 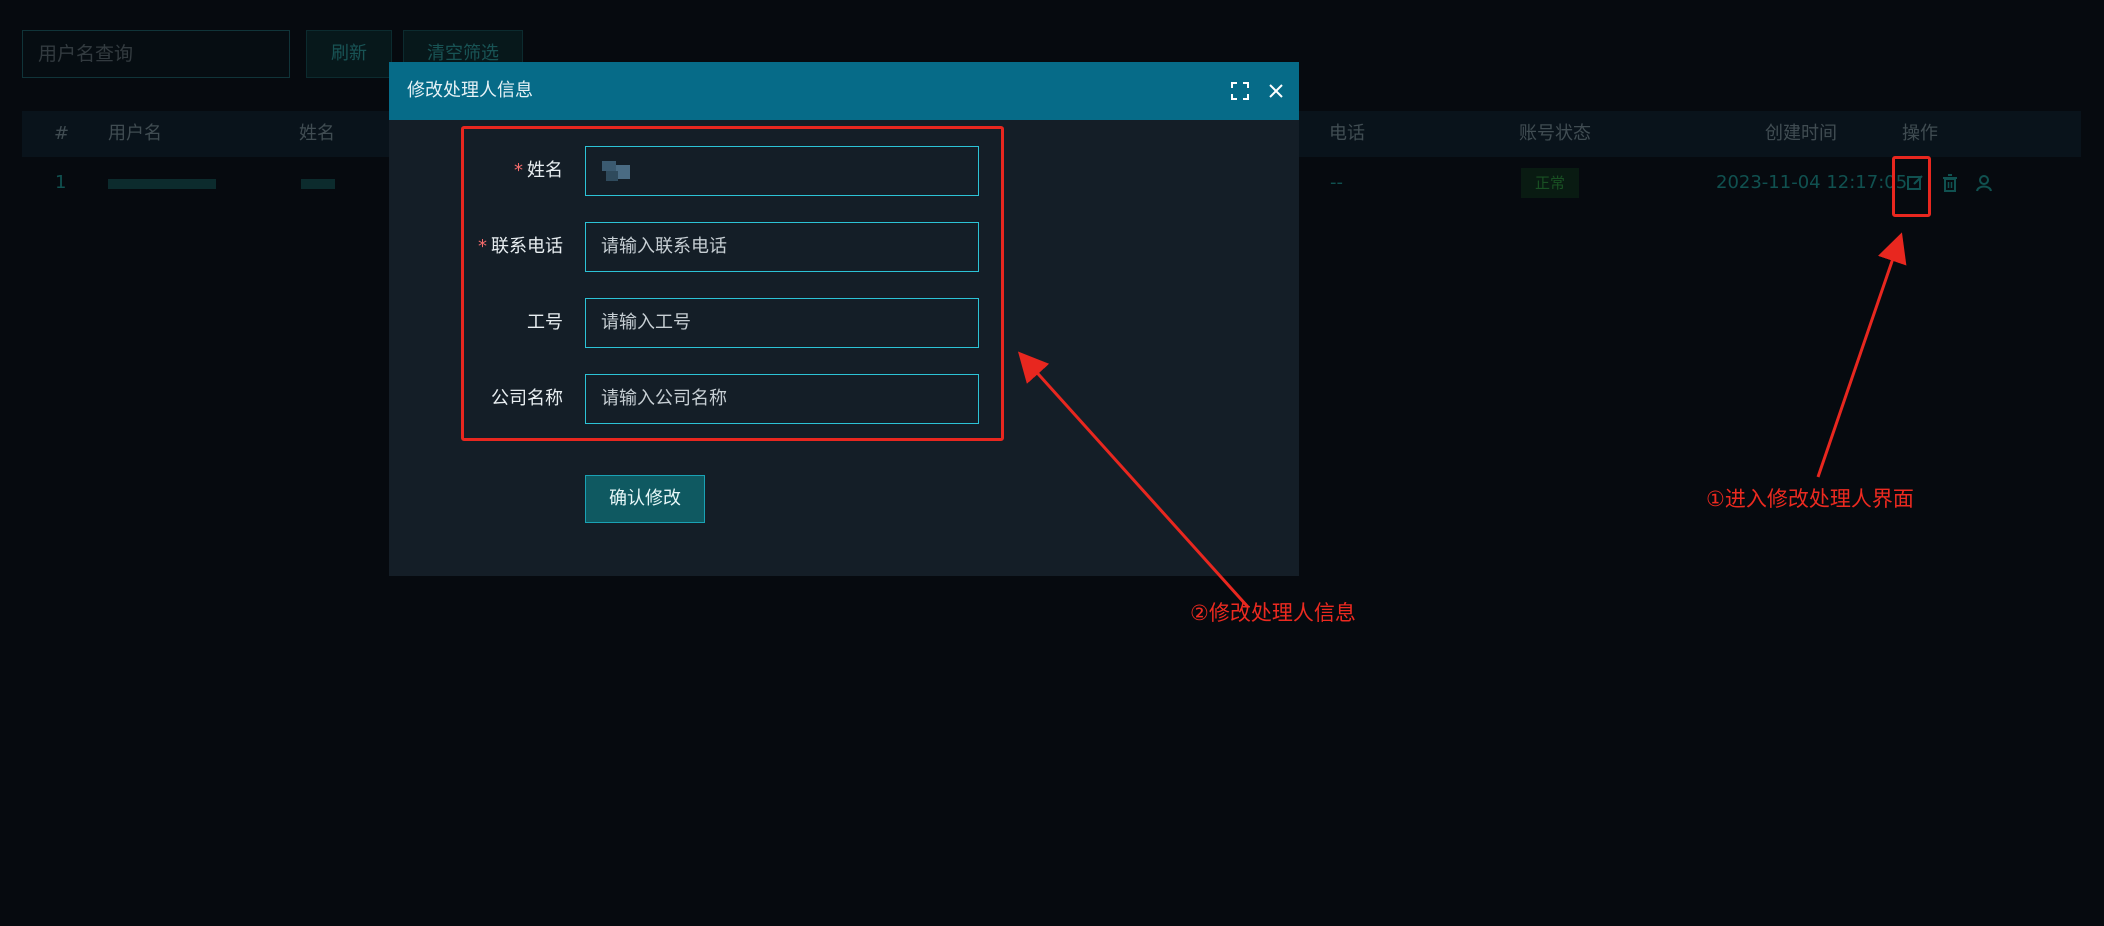 What do you see at coordinates (1810, 499) in the screenshot?
I see `annotation-step1-text: ①进入修改处理人界面` at bounding box center [1810, 499].